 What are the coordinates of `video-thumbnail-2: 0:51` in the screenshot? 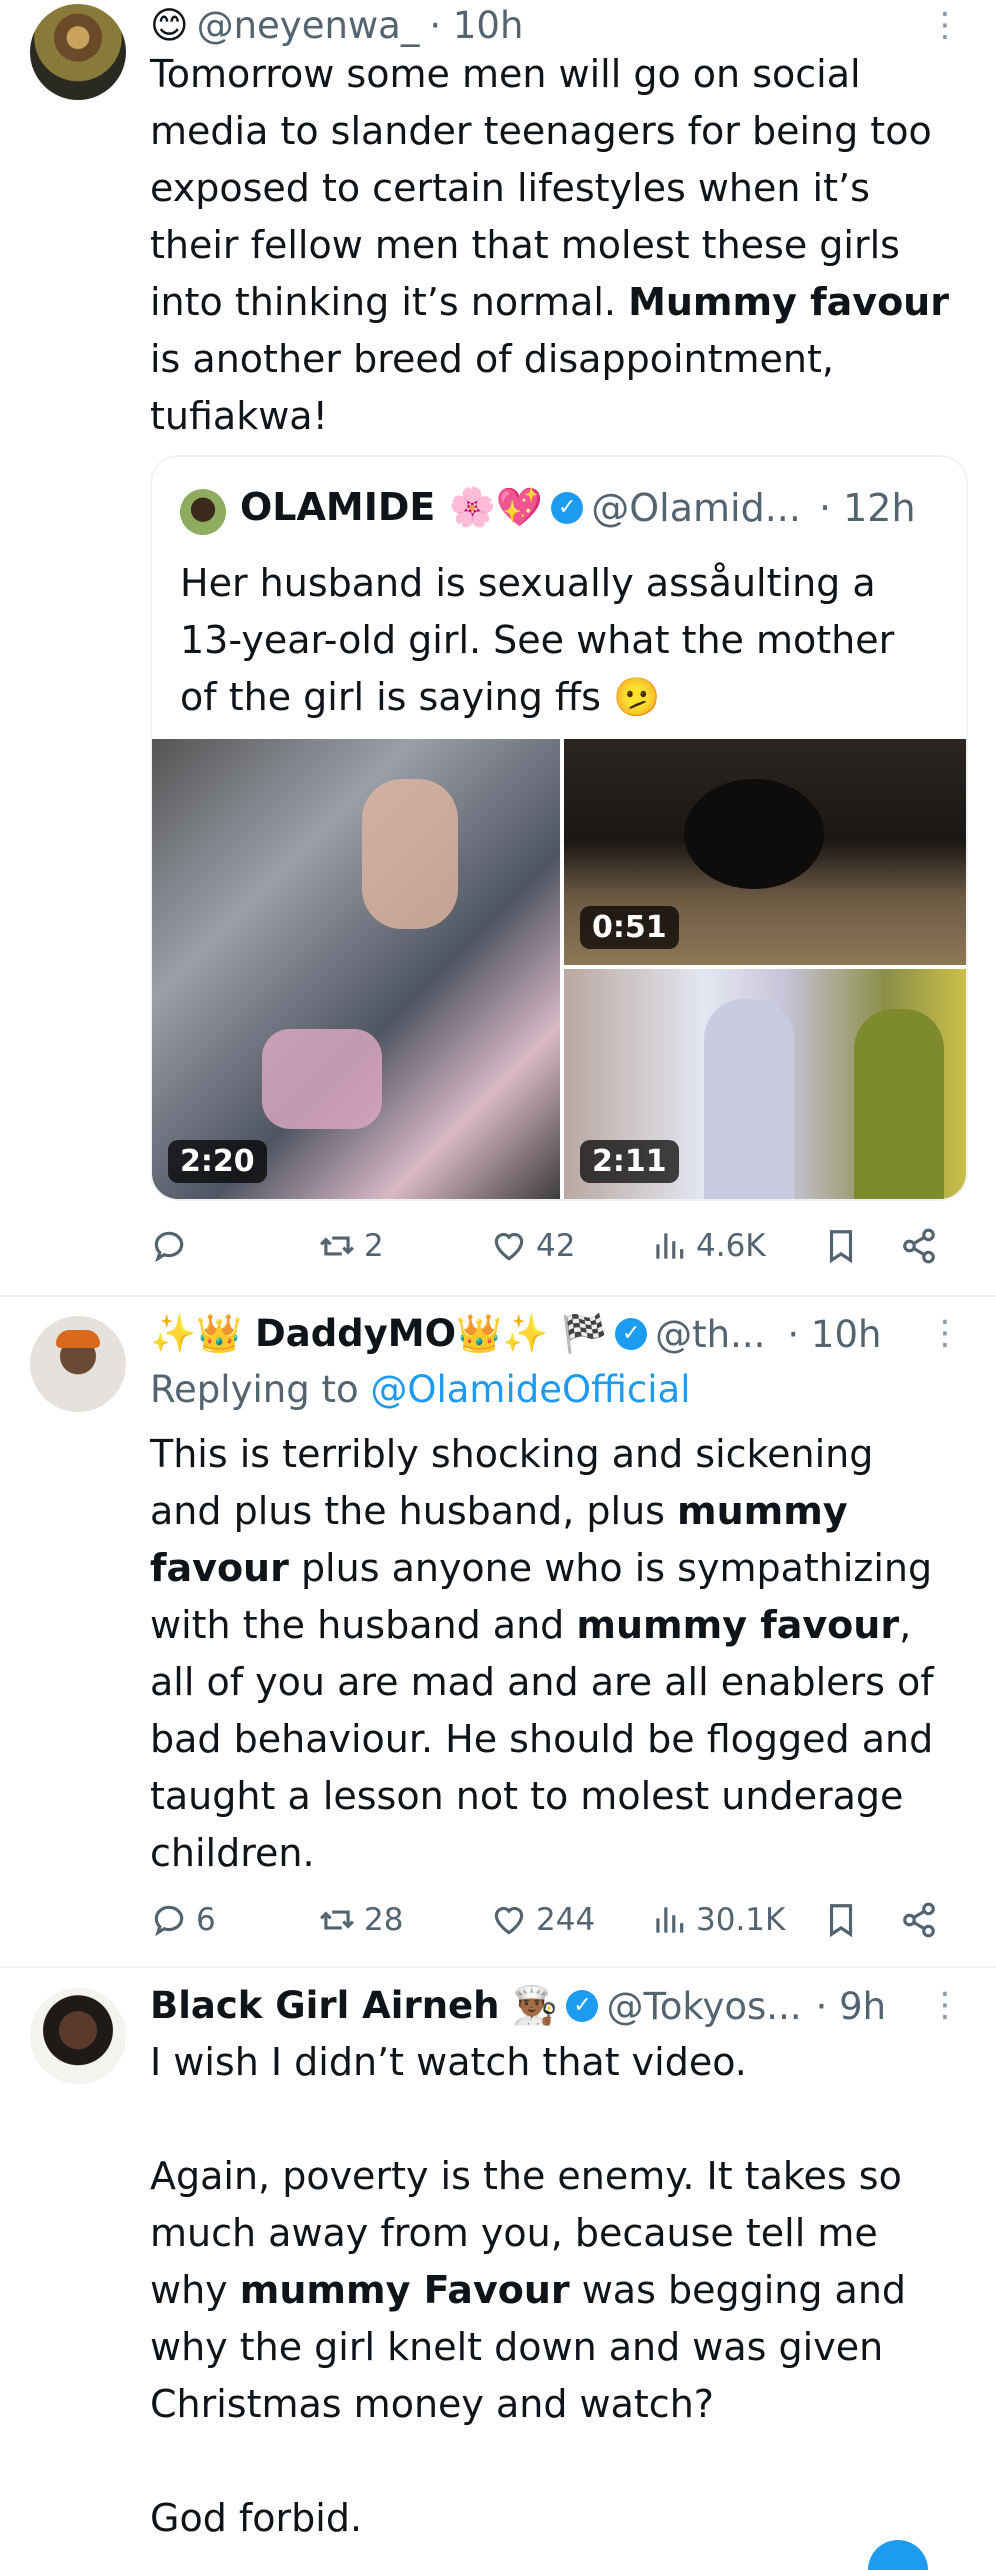 It's located at (765, 852).